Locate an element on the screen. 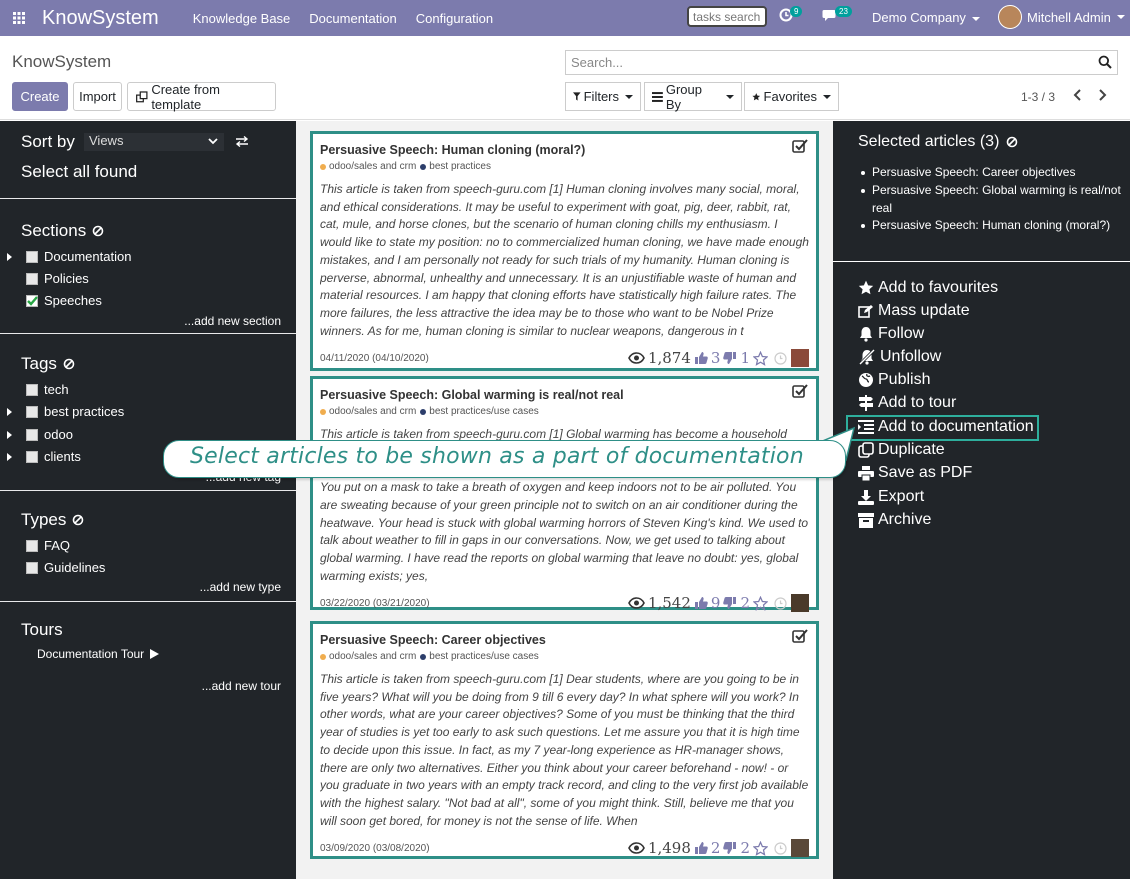 The image size is (1130, 879). tag-tech: tech is located at coordinates (38, 389).